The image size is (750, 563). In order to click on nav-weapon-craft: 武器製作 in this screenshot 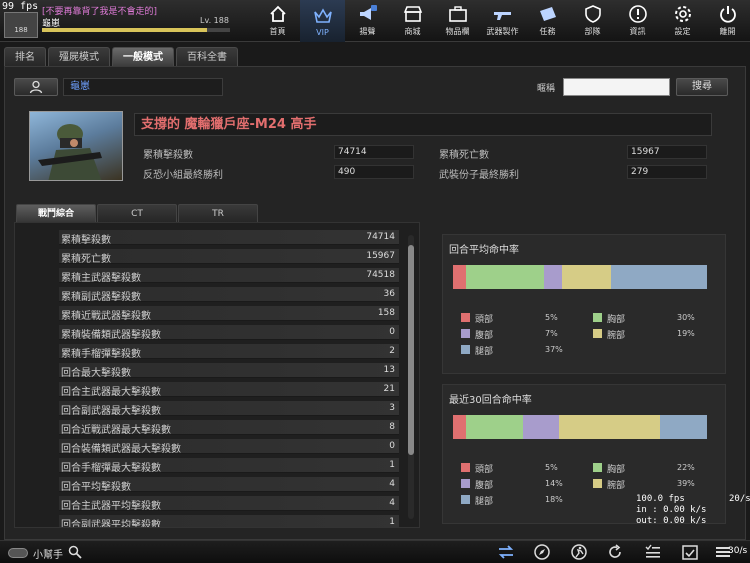, I will do `click(502, 21)`.